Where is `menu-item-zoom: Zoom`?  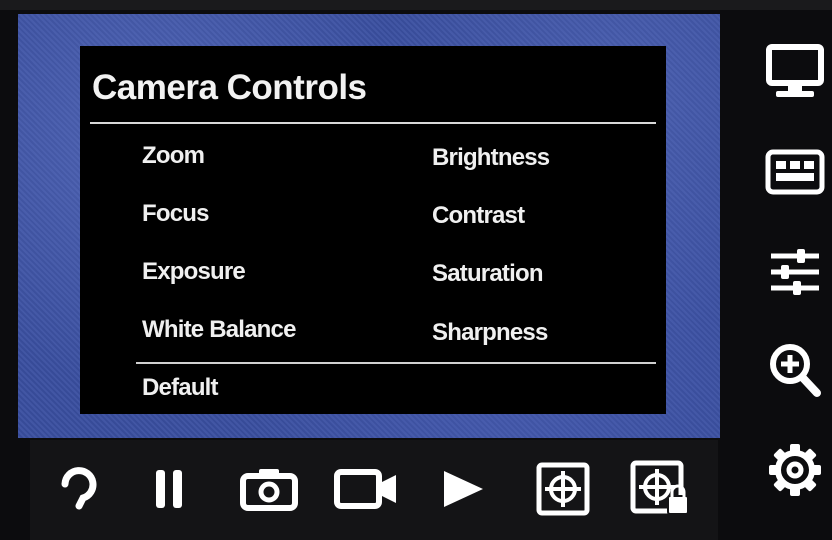
menu-item-zoom: Zoom is located at coordinates (173, 156).